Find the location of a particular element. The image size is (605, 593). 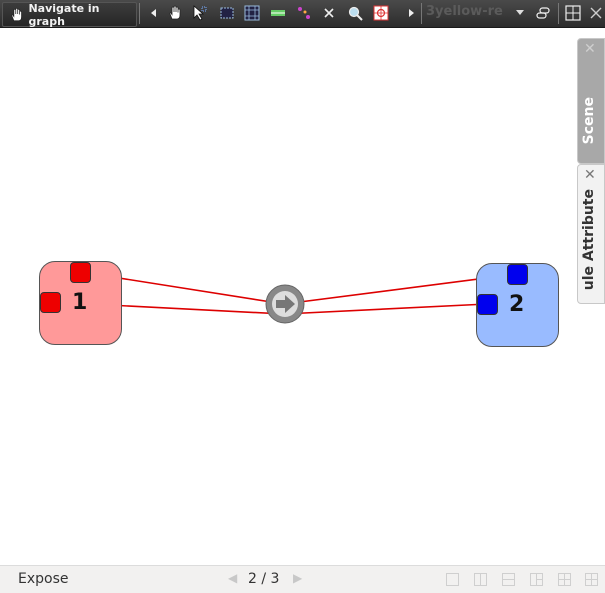

box-select-icon is located at coordinates (227, 13).